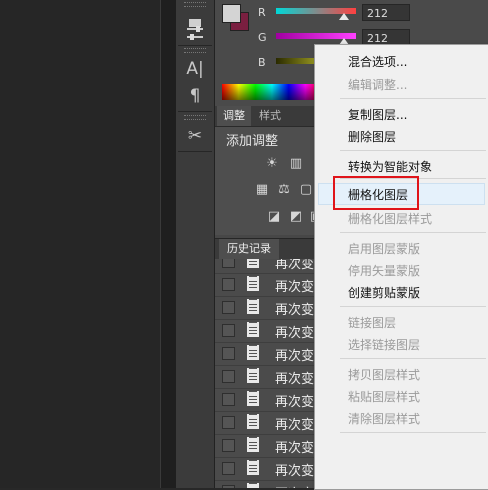  What do you see at coordinates (262, 62) in the screenshot?
I see `blue-label: B` at bounding box center [262, 62].